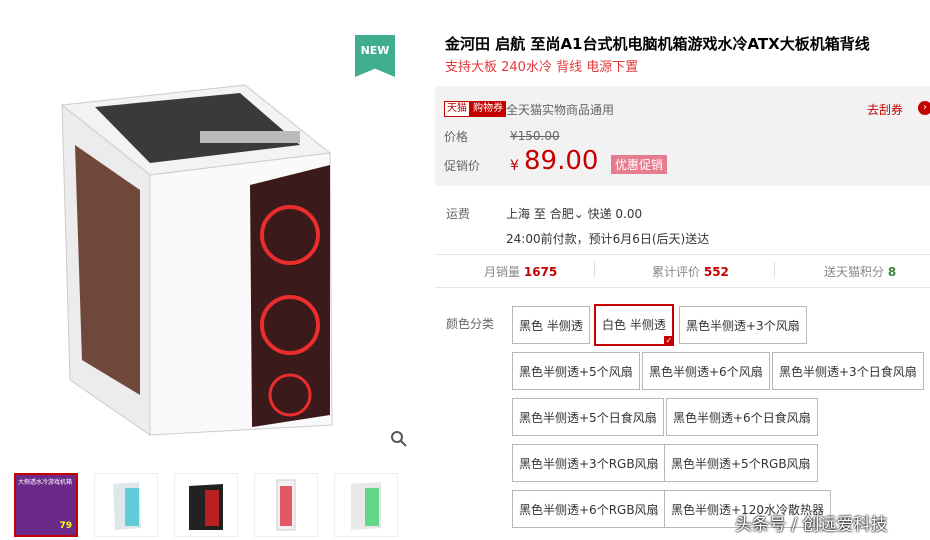  What do you see at coordinates (542, 67) in the screenshot?
I see `product-subtitle: 支持大板 240水冷 背线 电源下置` at bounding box center [542, 67].